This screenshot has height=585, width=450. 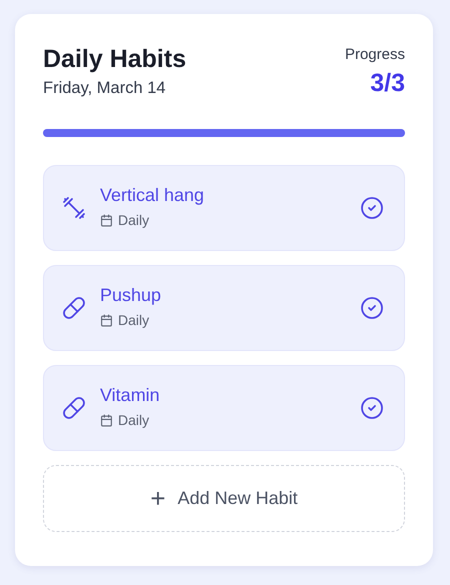 I want to click on habit-item: Vitamin Daily, so click(x=224, y=407).